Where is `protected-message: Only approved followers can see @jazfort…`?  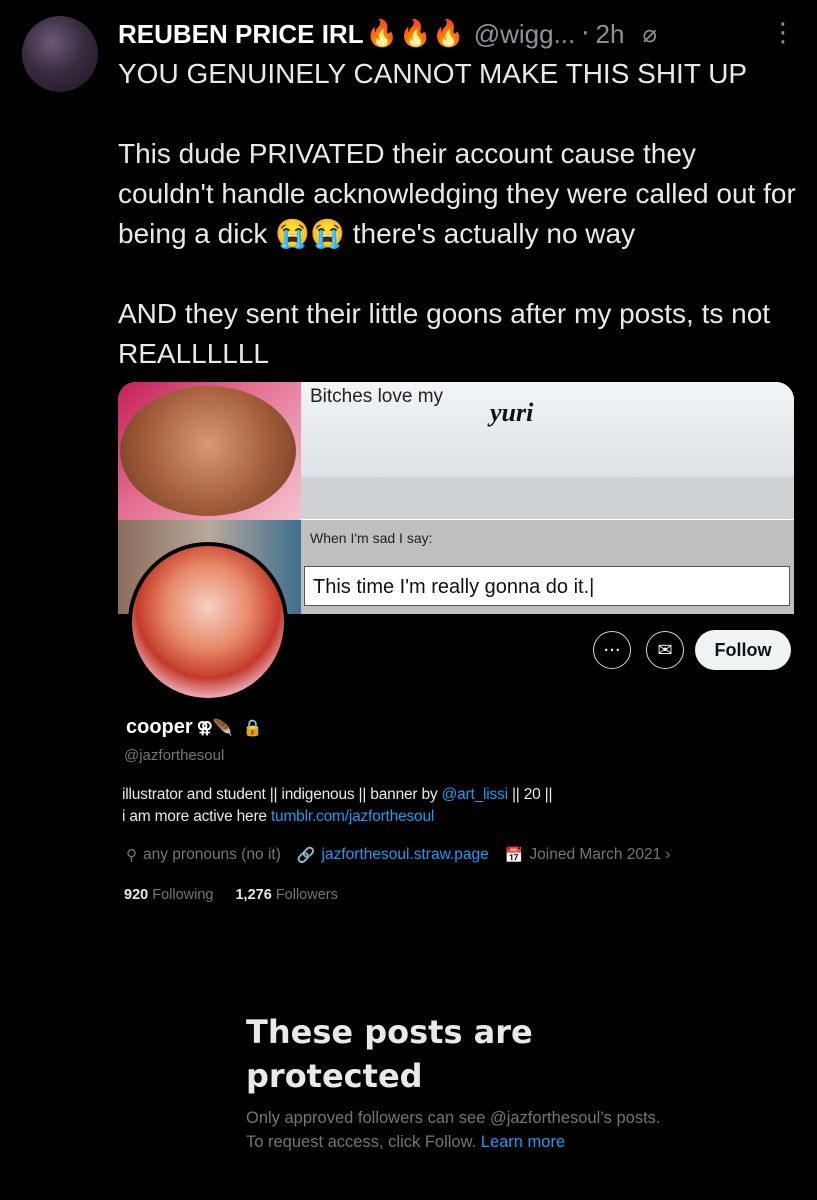
protected-message: Only approved followers can see @jazfort… is located at coordinates (456, 1130).